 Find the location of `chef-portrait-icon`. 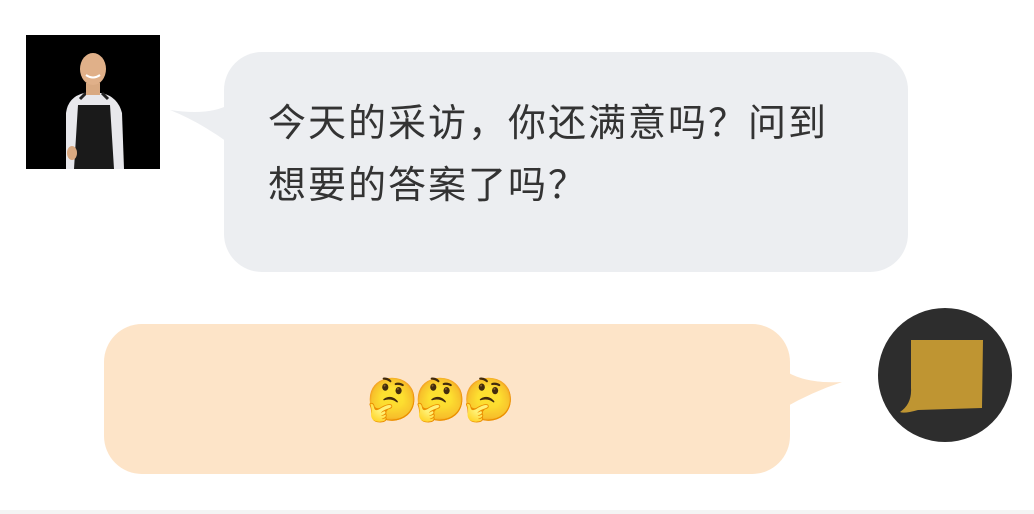

chef-portrait-icon is located at coordinates (93, 102).